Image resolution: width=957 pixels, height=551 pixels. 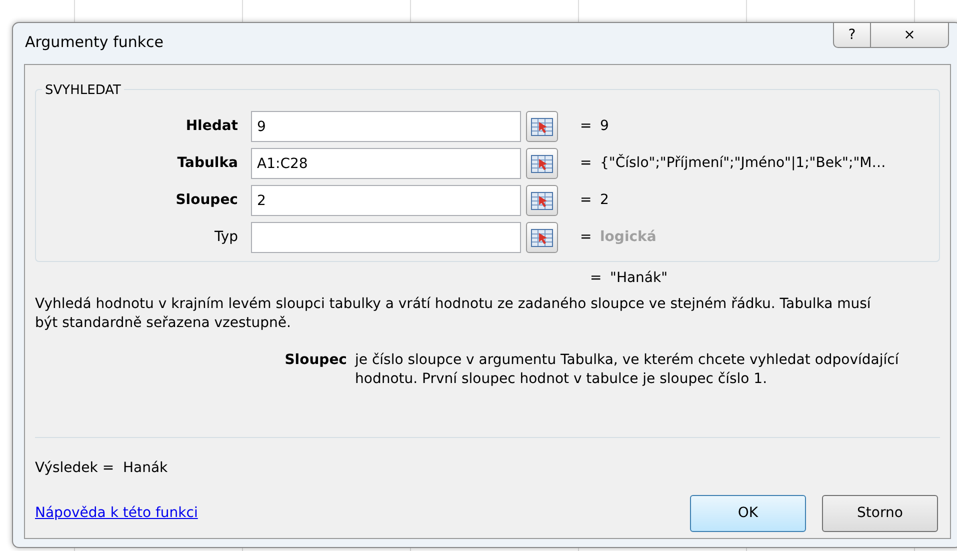 I want to click on argument-result: logická, so click(x=628, y=237).